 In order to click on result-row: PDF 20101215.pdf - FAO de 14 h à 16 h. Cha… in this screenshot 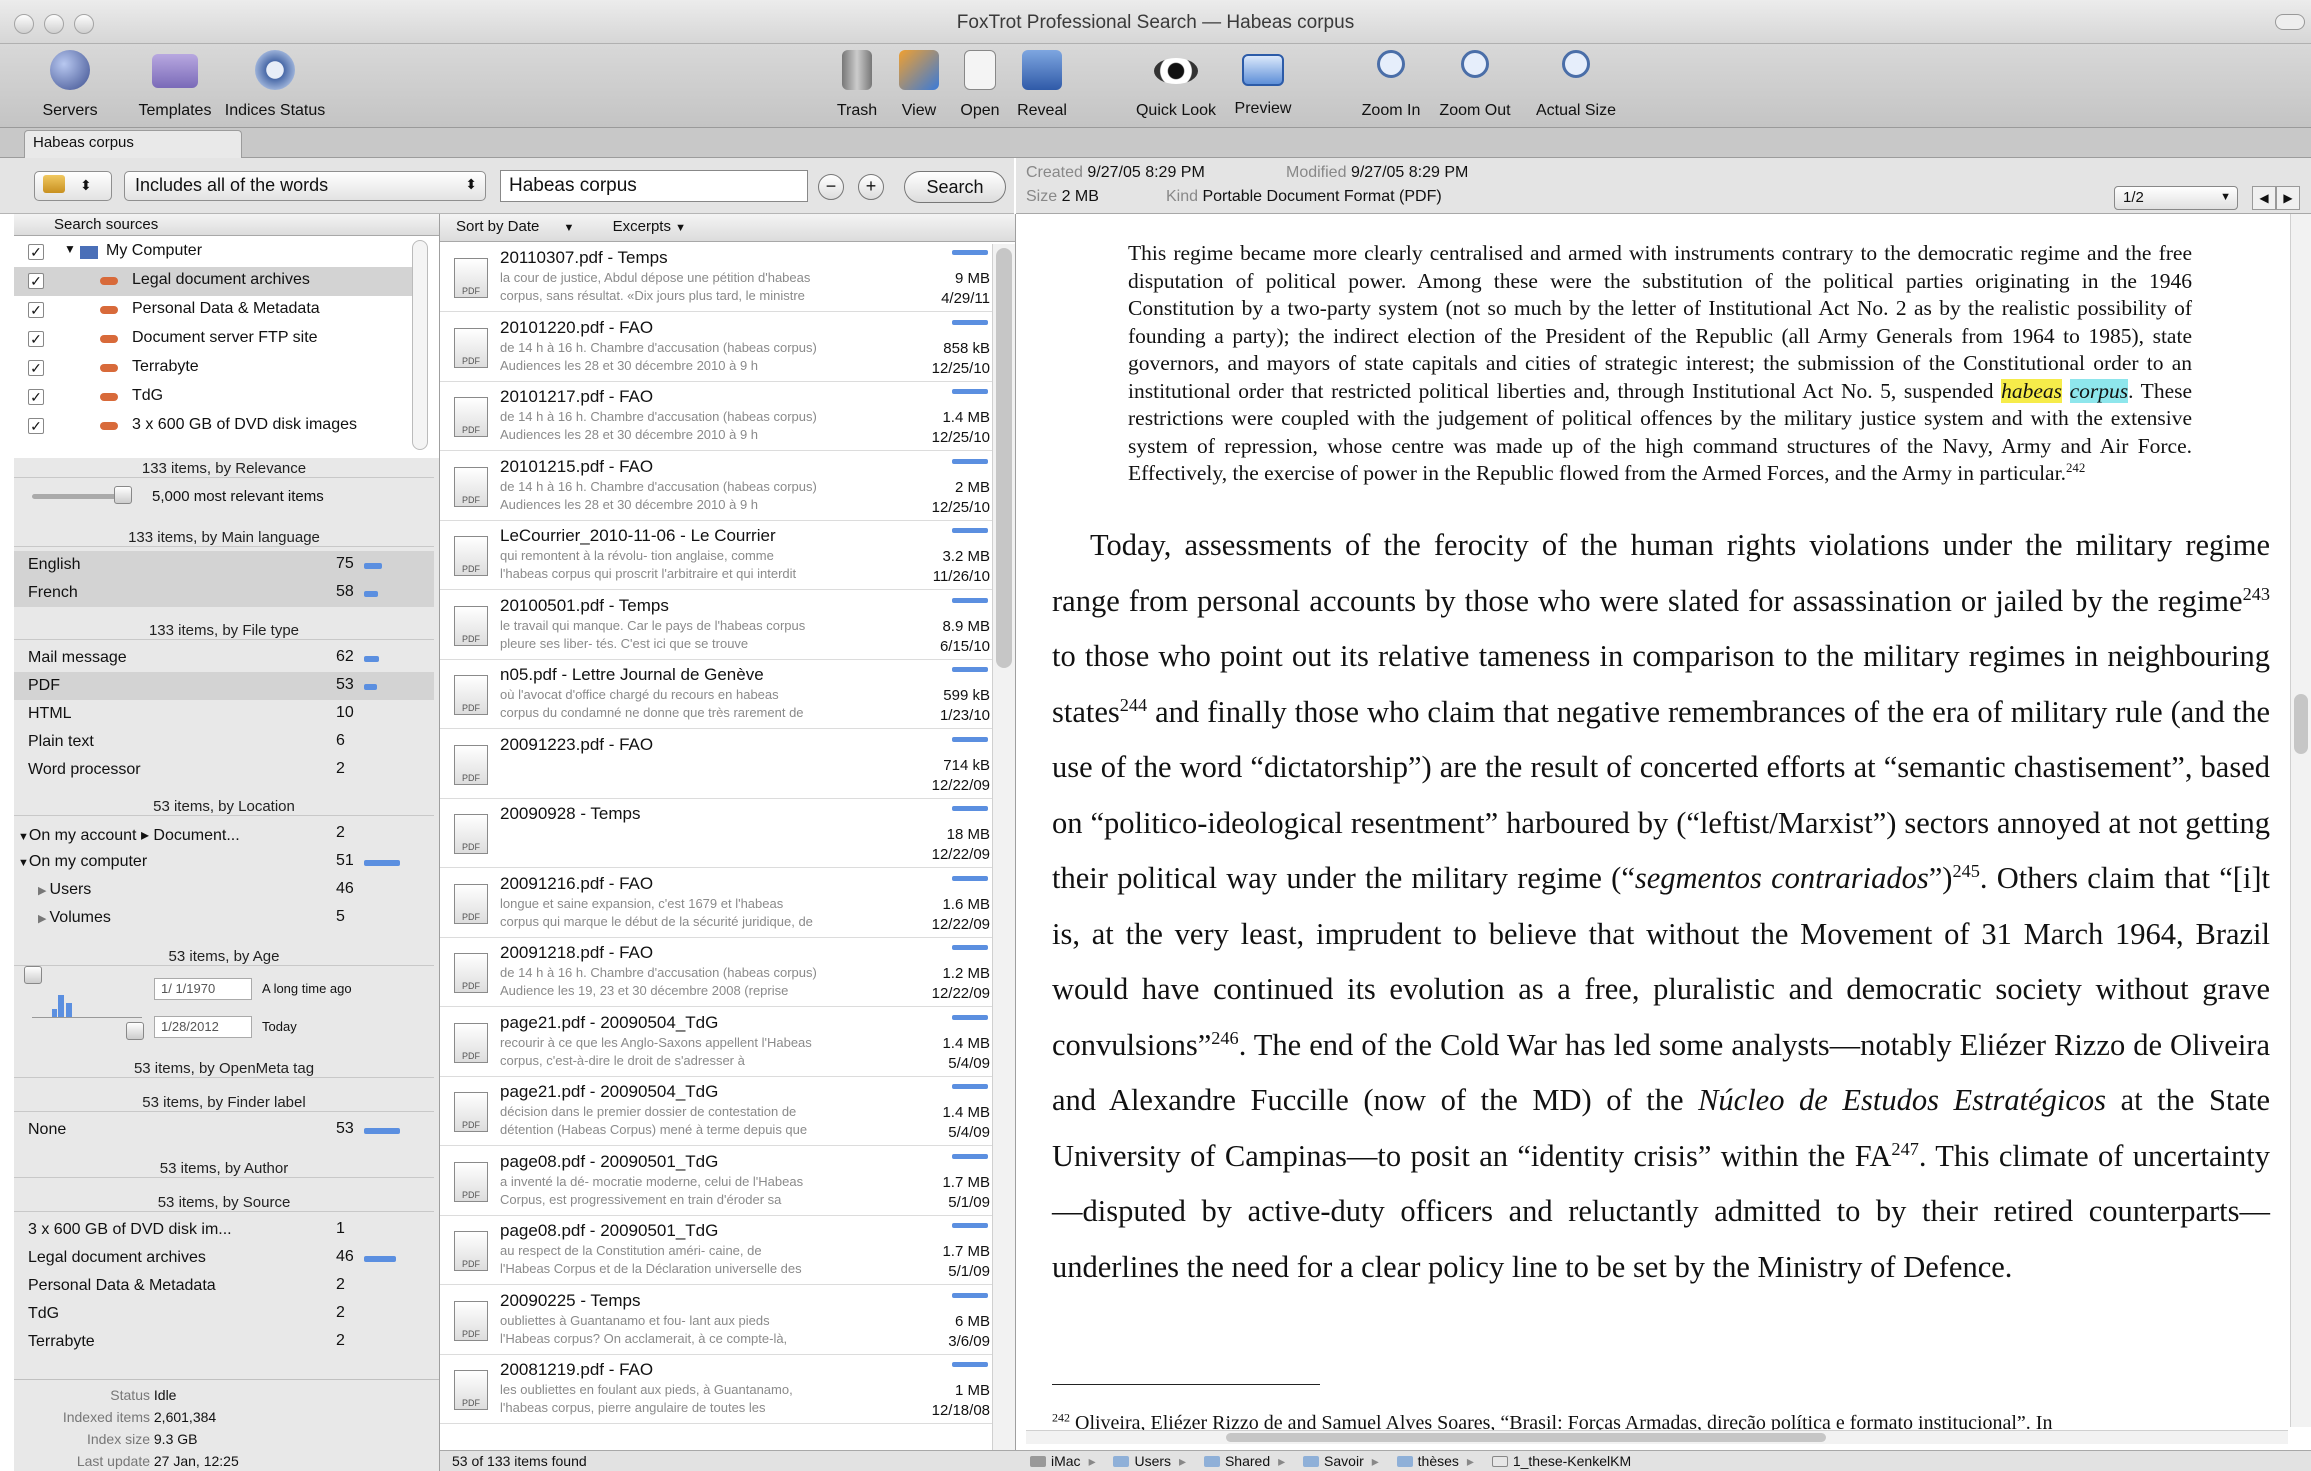, I will do `click(718, 487)`.